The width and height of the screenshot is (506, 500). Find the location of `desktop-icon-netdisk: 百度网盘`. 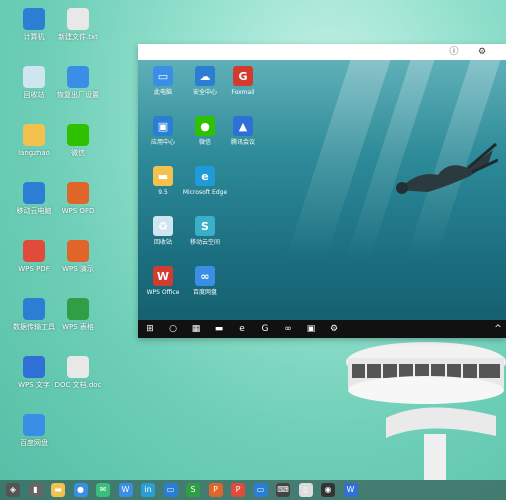

desktop-icon-netdisk: 百度网盘 is located at coordinates (34, 431).